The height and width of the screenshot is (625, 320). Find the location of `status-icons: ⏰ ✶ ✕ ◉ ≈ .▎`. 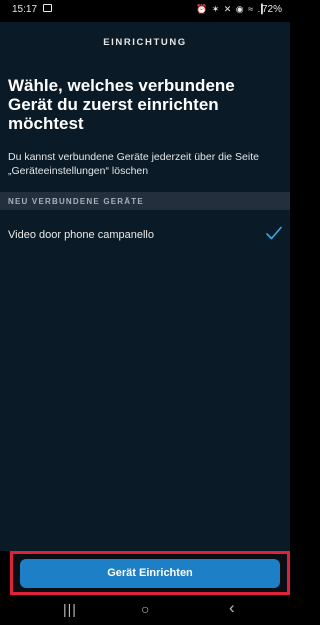

status-icons: ⏰ ✶ ✕ ◉ ≈ .▎ is located at coordinates (233, 9).